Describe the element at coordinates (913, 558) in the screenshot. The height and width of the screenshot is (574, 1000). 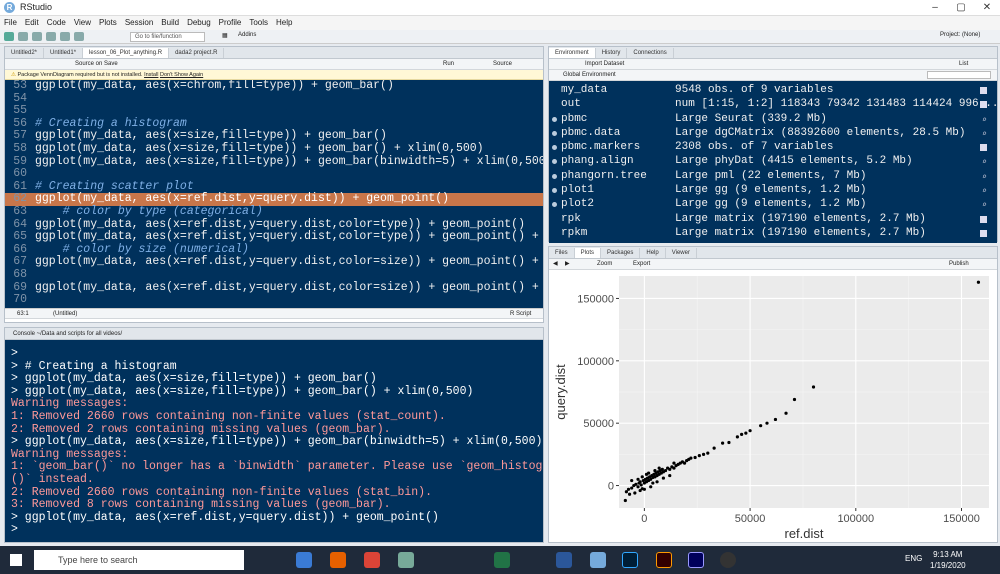
I see `language-indicator: ENG` at that location.